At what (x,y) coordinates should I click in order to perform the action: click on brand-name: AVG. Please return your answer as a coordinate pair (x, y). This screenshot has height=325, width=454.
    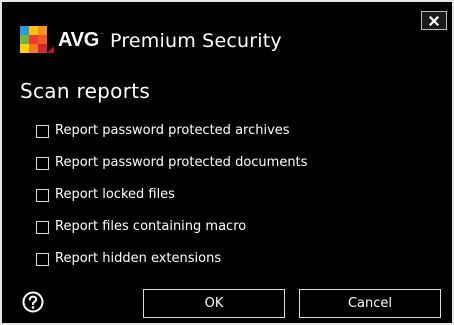
    Looking at the image, I should click on (78, 40).